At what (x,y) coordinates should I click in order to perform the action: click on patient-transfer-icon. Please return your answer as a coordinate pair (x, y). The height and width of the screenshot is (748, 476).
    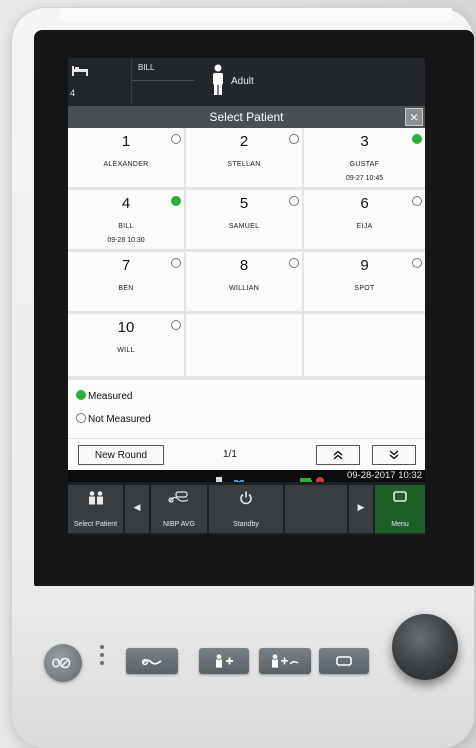
    Looking at the image, I should click on (285, 661).